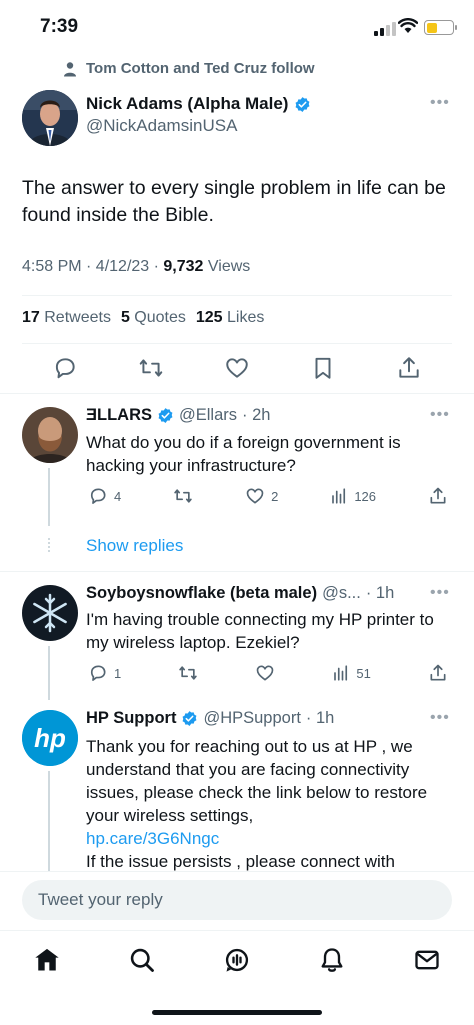 This screenshot has height=1025, width=474. What do you see at coordinates (50, 118) in the screenshot?
I see `avatar-nick-adams` at bounding box center [50, 118].